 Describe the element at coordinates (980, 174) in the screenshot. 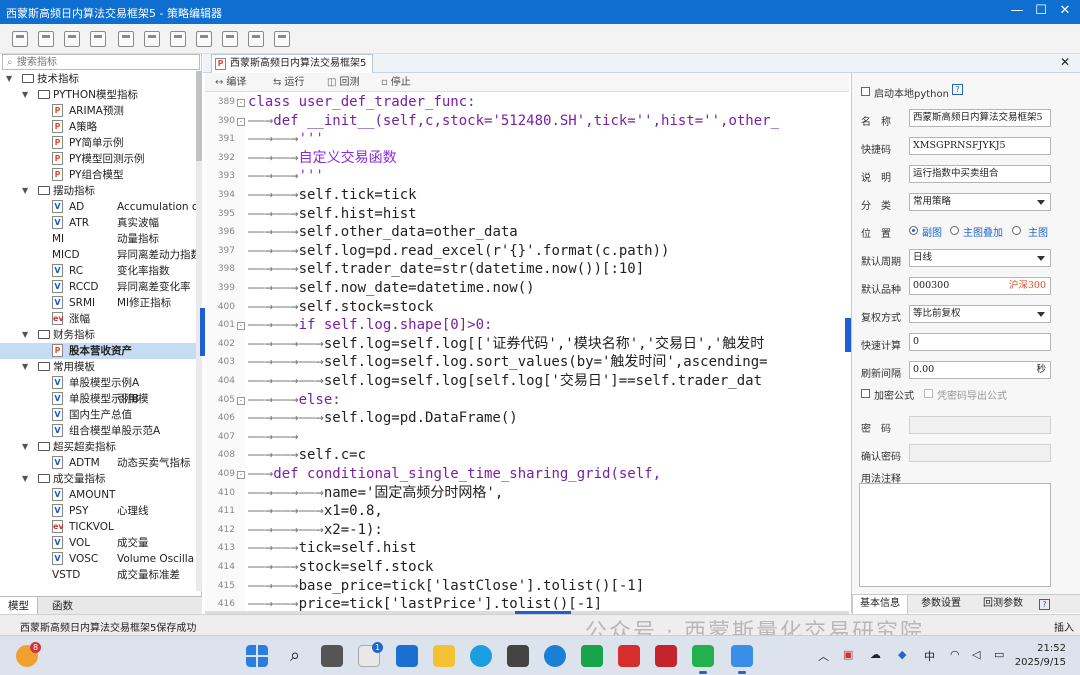

I see `desc-field: 运行指数中买卖组合` at that location.